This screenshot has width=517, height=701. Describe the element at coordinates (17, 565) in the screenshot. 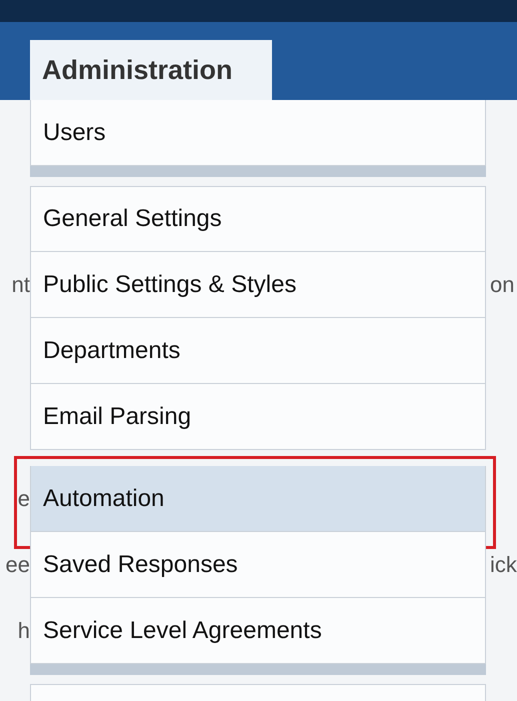

I see `background-text: ee` at that location.